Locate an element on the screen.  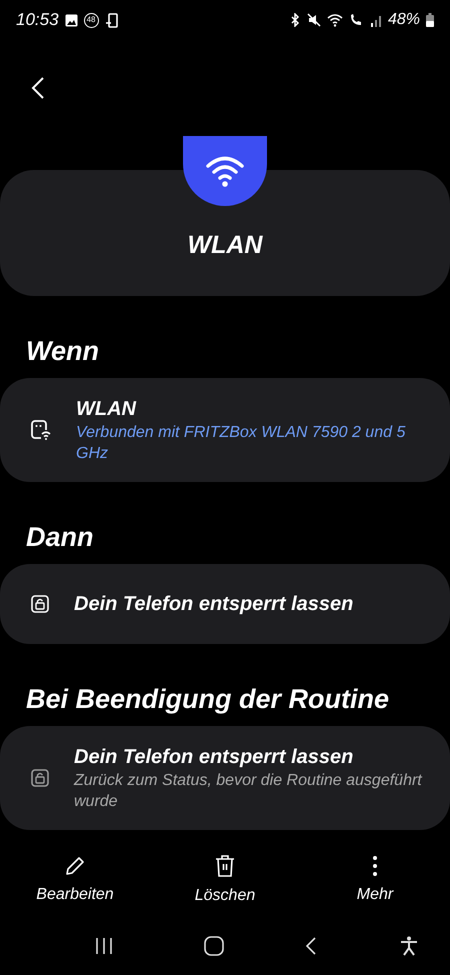
section-heading: Bei Beendigung der Routine is located at coordinates (207, 699).